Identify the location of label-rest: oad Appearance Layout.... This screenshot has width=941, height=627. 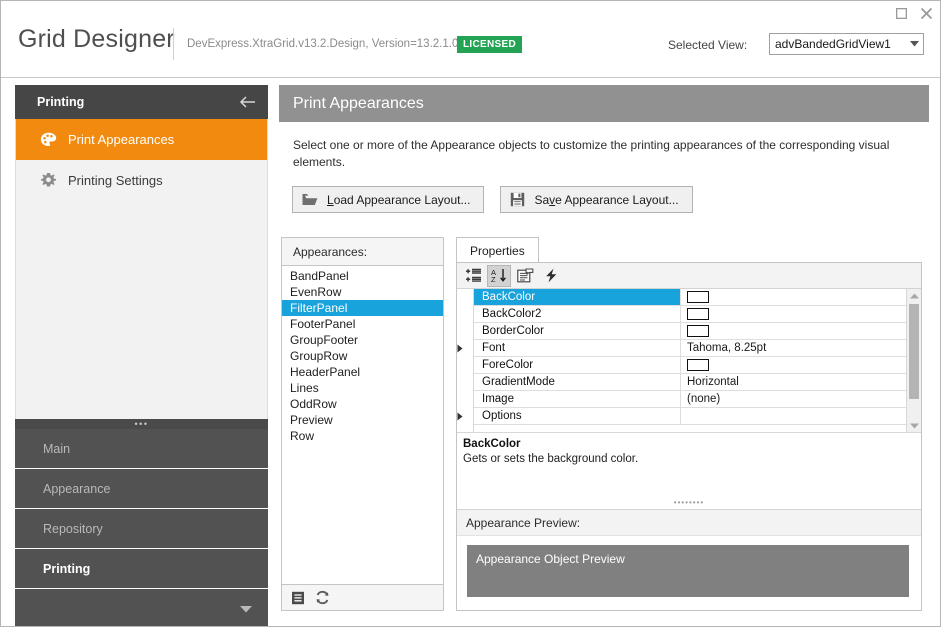
(402, 199).